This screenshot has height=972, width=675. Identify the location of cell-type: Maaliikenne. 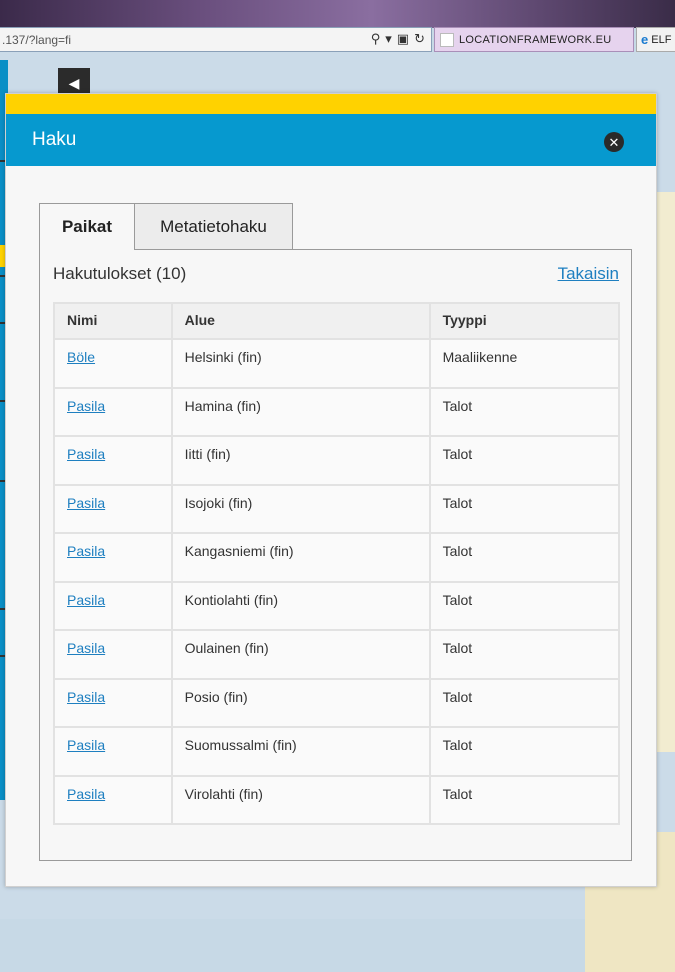
(524, 363).